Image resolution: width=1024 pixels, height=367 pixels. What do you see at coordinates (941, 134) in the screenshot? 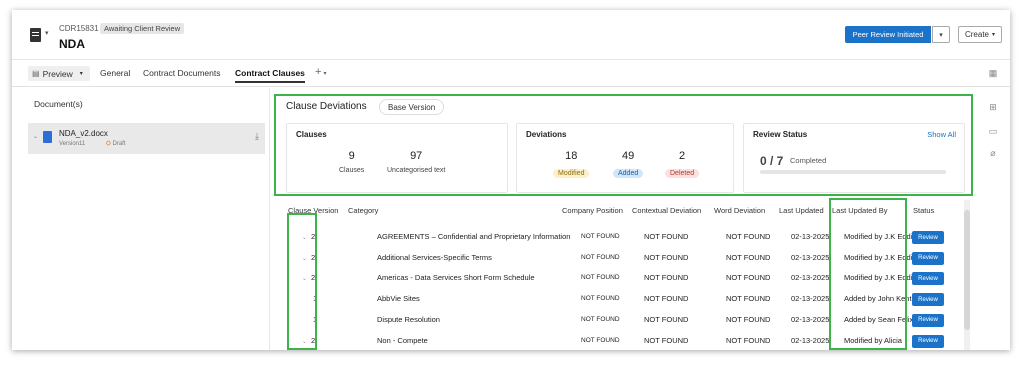
I see `show-all-link: Show All` at bounding box center [941, 134].